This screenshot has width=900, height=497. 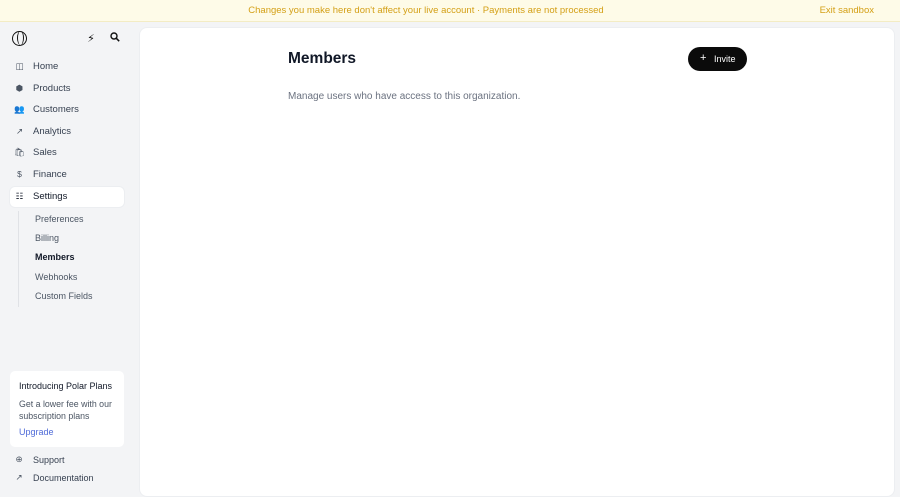 I want to click on exit-sandbox-link: Exit sandbox, so click(x=847, y=10).